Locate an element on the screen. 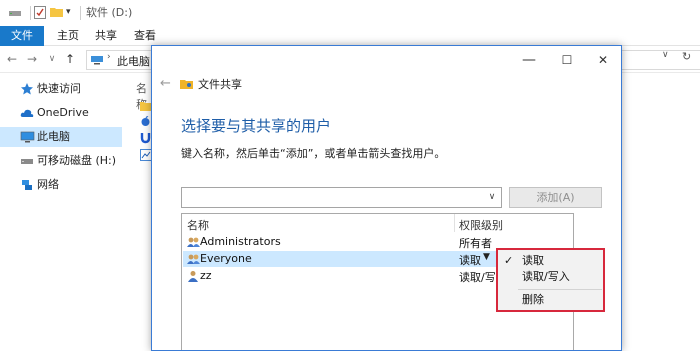  monitor-icon is located at coordinates (27, 137).